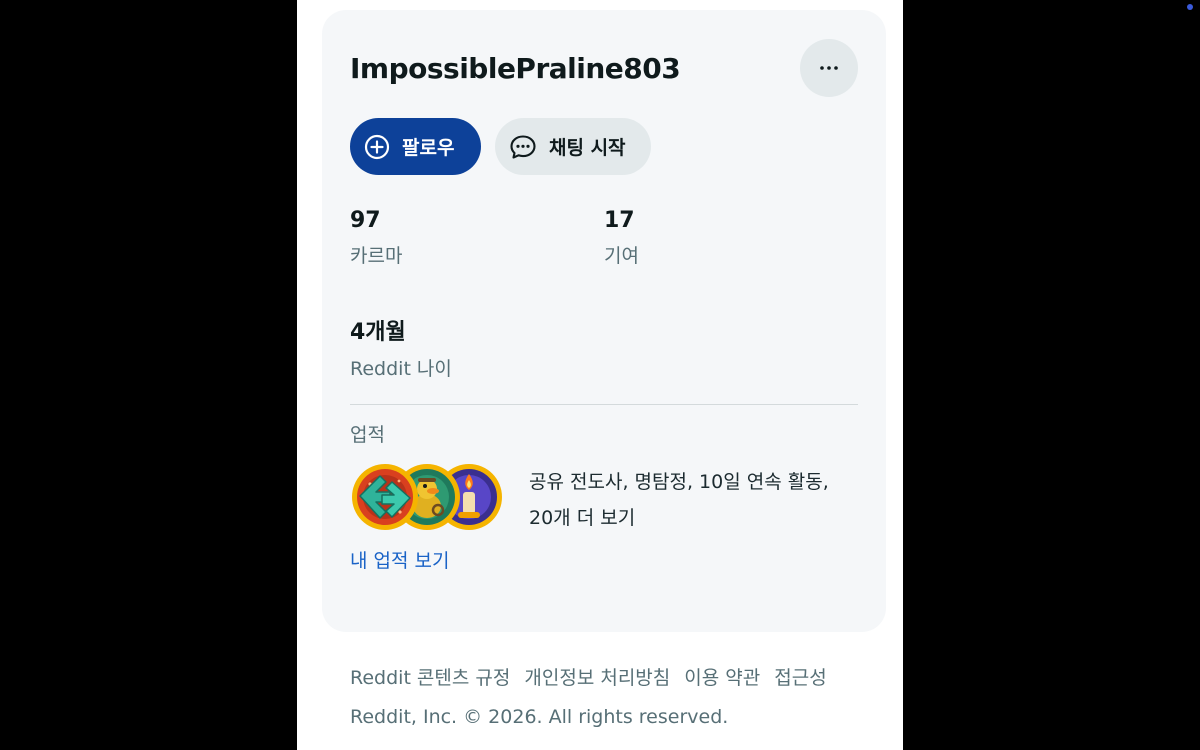 This screenshot has width=1200, height=750. Describe the element at coordinates (582, 518) in the screenshot. I see `achievements-summary-line2: 20개 더 보기` at that location.